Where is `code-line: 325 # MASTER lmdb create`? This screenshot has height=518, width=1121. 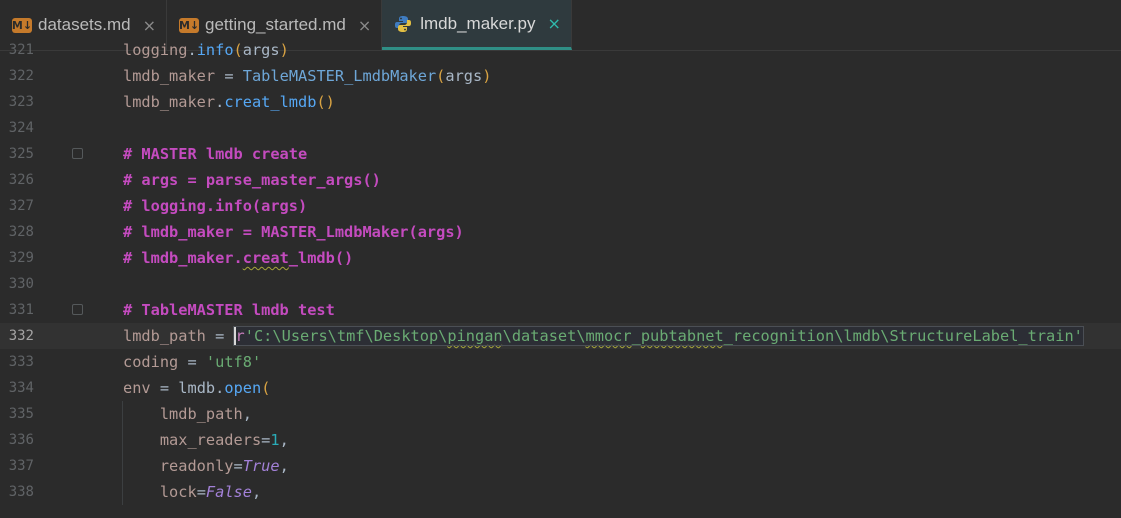
code-line: 325 # MASTER lmdb create is located at coordinates (560, 154).